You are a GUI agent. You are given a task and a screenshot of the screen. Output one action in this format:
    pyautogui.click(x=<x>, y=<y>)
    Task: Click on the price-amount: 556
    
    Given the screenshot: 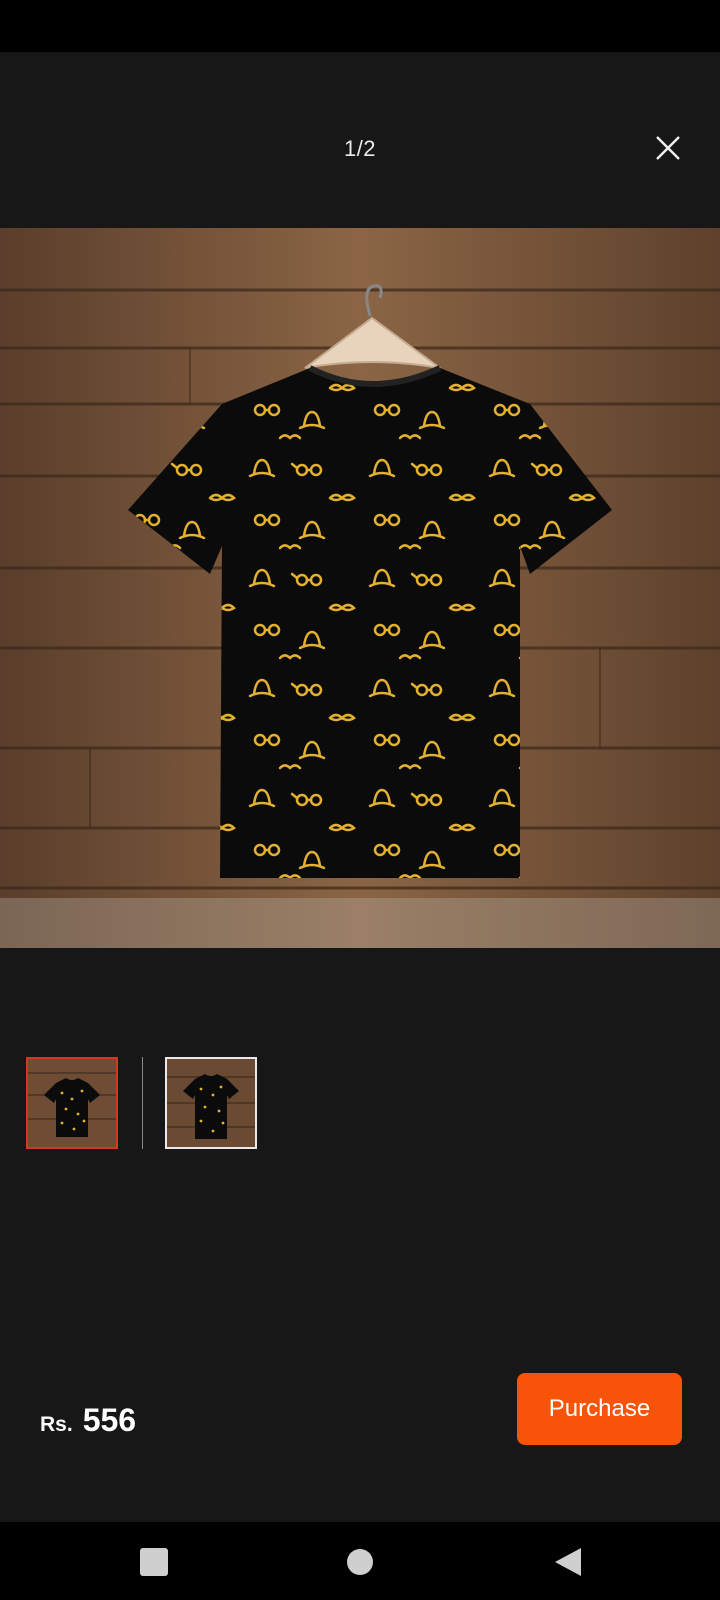 What is the action you would take?
    pyautogui.click(x=109, y=1420)
    